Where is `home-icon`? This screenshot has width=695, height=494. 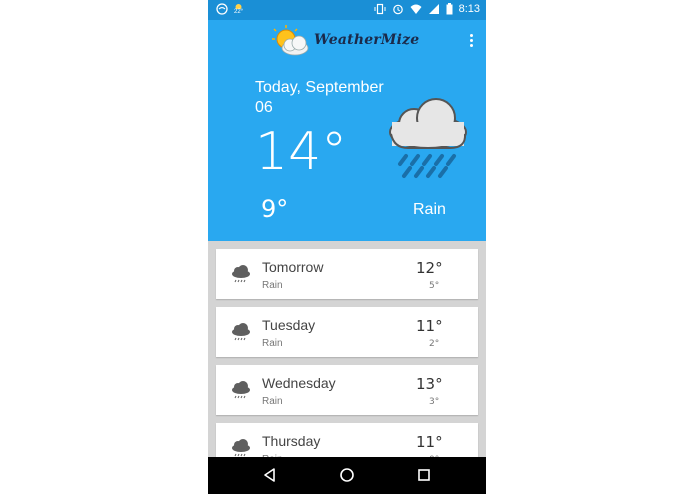 home-icon is located at coordinates (347, 475).